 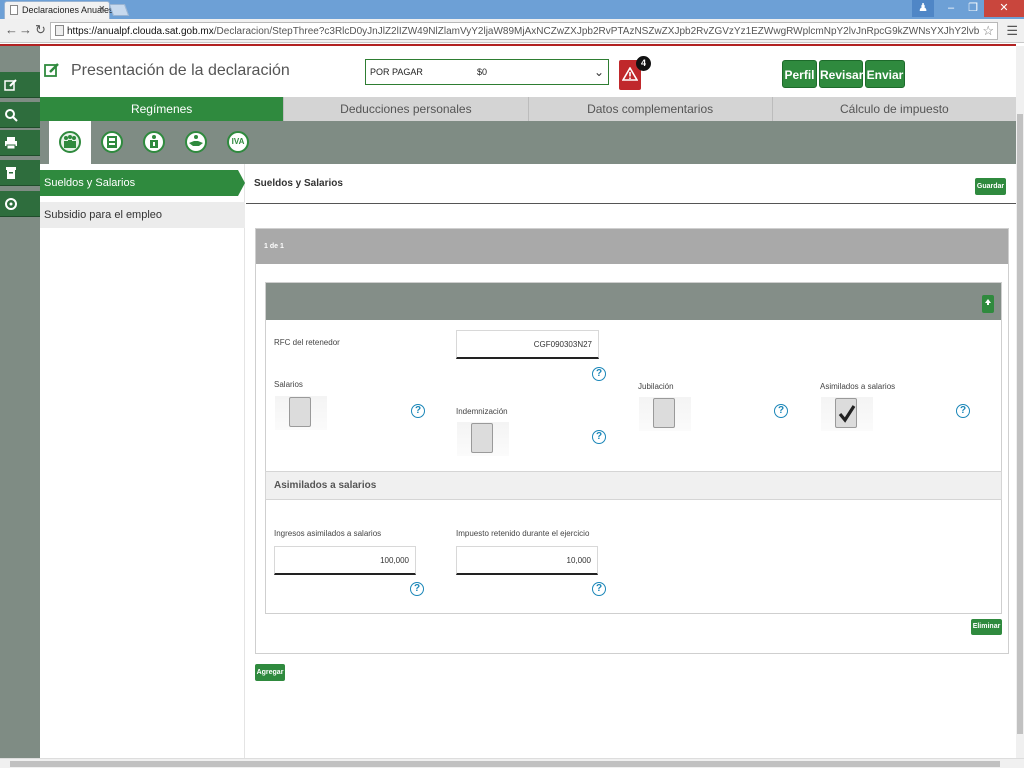 I want to click on building-icon, so click(x=112, y=142).